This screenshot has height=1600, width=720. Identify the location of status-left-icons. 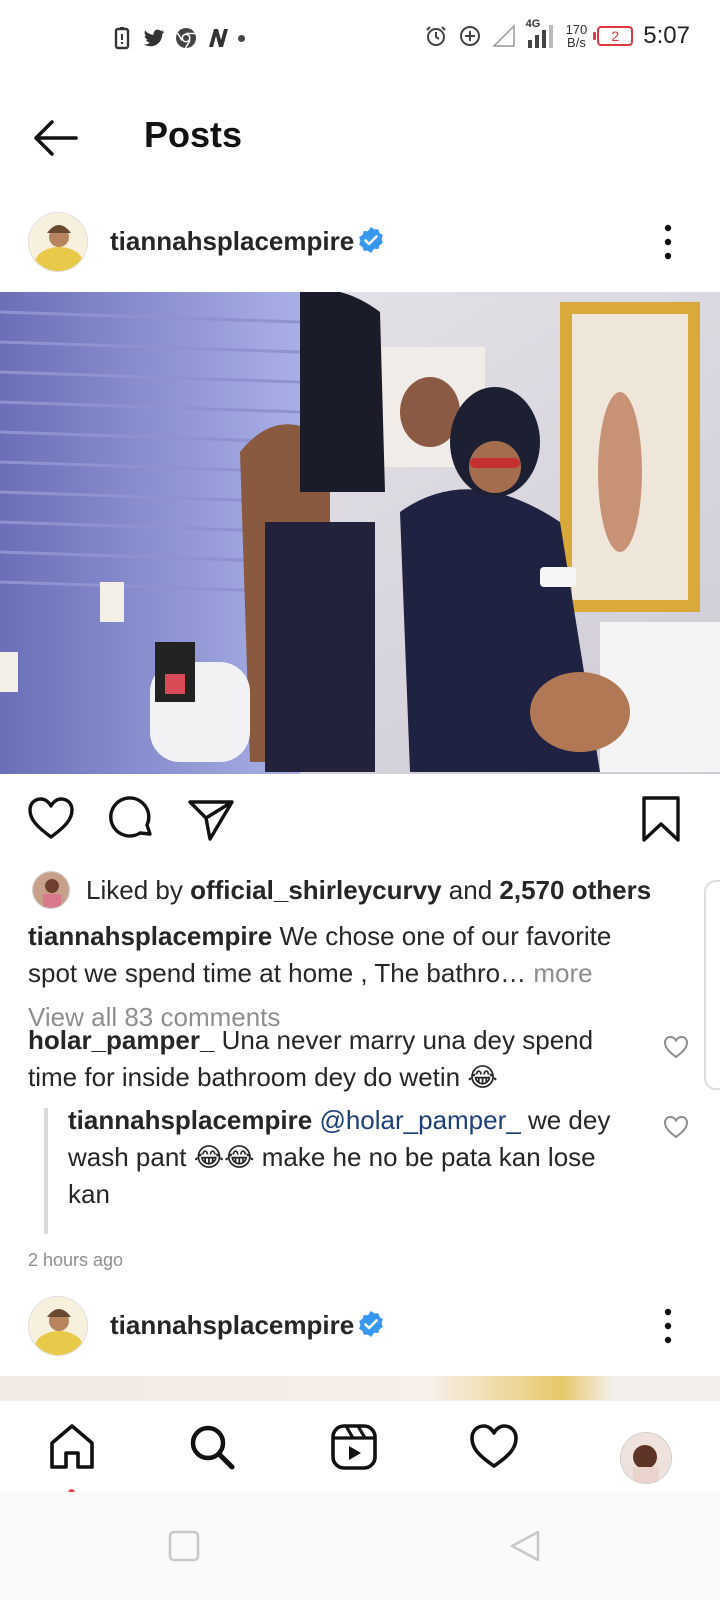
(177, 38).